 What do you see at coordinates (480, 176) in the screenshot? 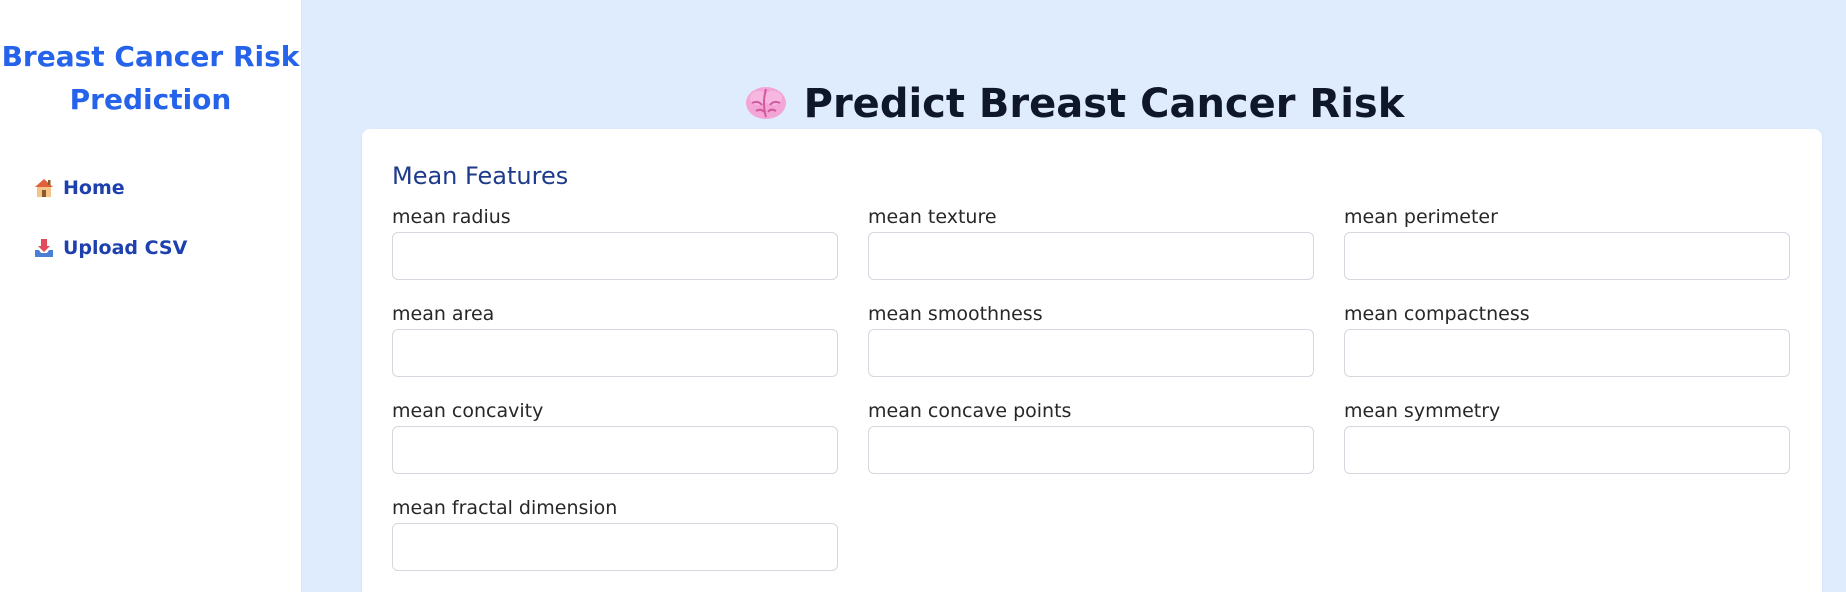
I see `section-title: Mean Features` at bounding box center [480, 176].